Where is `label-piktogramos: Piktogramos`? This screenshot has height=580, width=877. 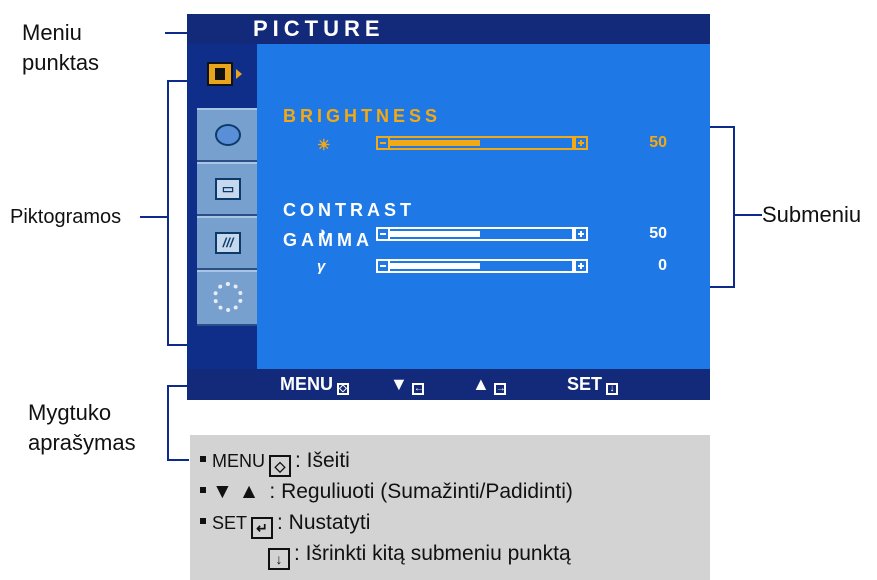 label-piktogramos: Piktogramos is located at coordinates (66, 217).